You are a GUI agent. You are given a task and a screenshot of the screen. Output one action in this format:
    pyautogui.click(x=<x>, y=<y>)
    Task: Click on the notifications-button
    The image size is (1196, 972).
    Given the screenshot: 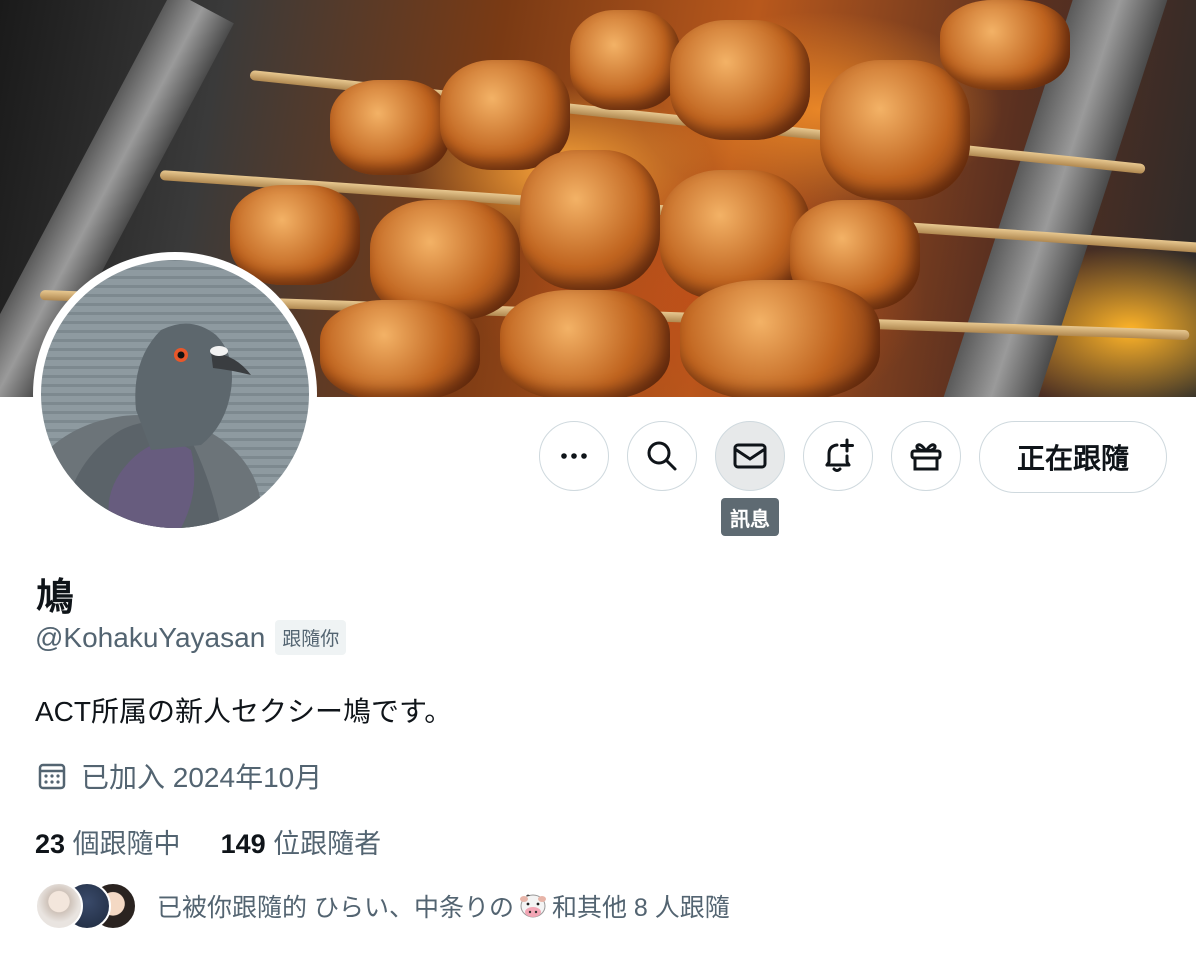 What is the action you would take?
    pyautogui.click(x=838, y=456)
    